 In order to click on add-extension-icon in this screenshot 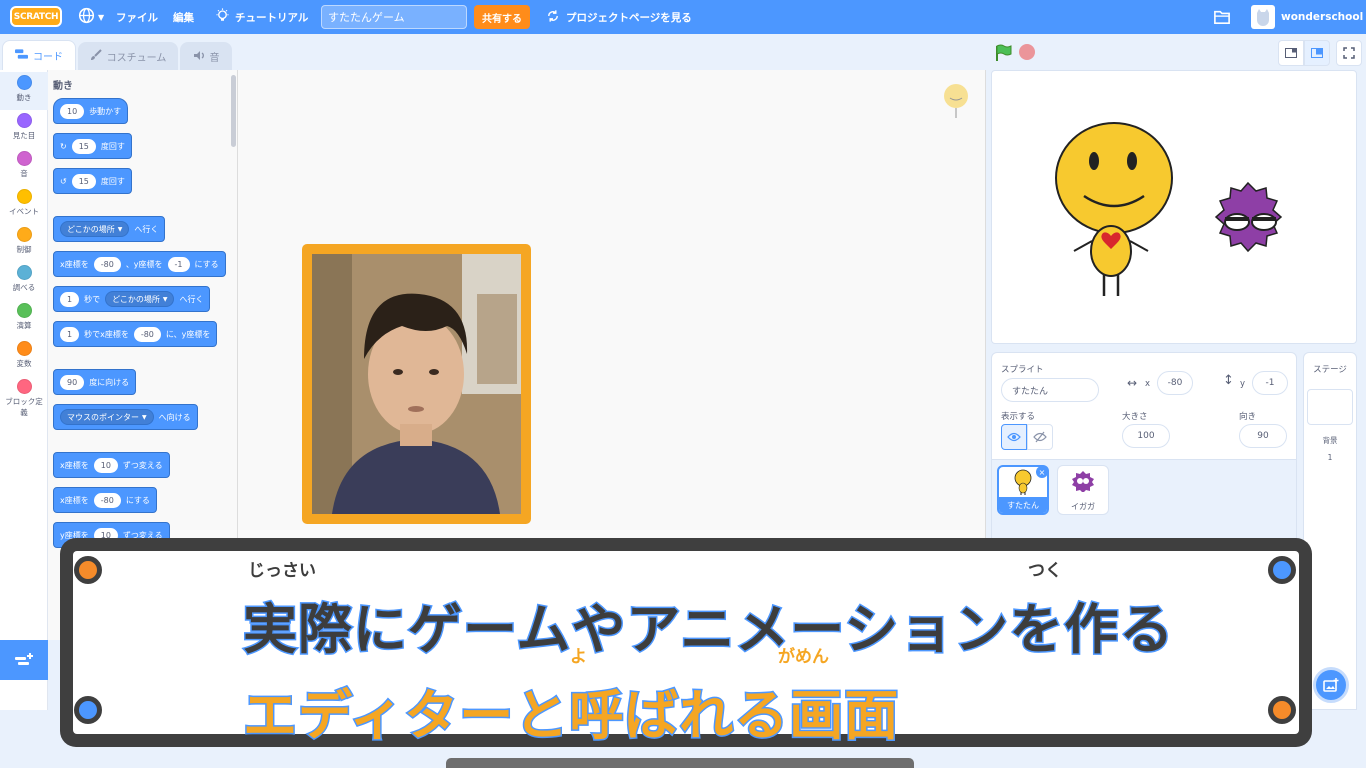, I will do `click(24, 659)`.